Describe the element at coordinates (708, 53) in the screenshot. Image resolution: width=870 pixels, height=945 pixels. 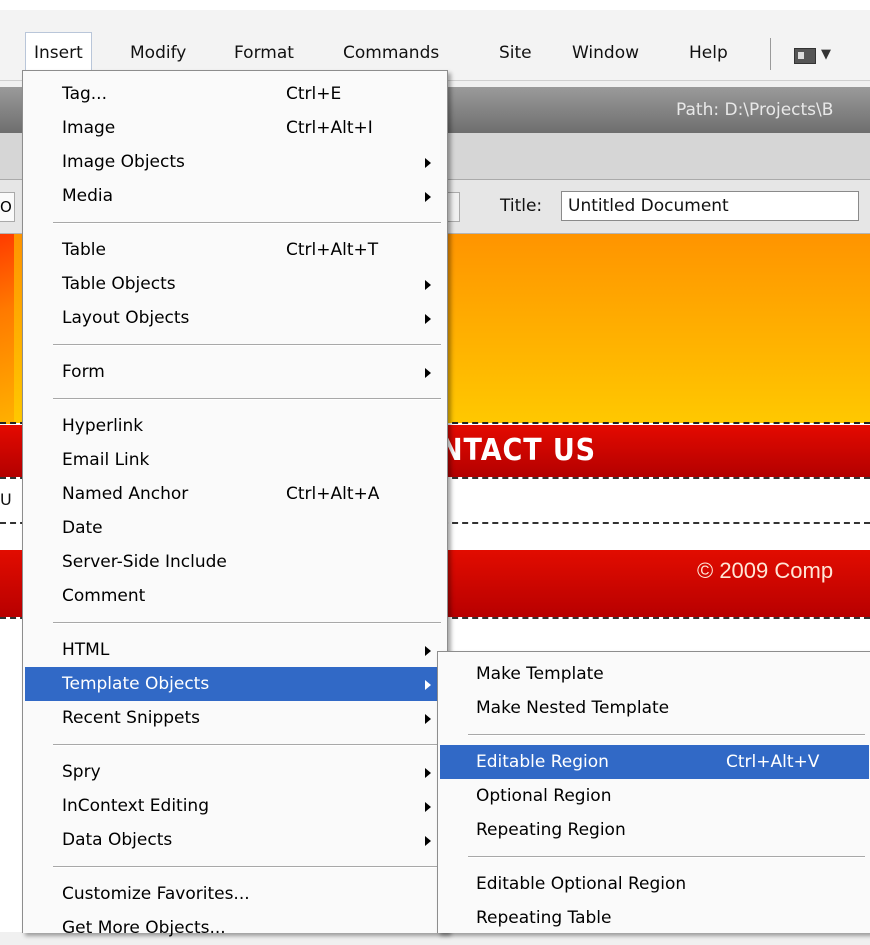
I see `menu-help: Help` at that location.